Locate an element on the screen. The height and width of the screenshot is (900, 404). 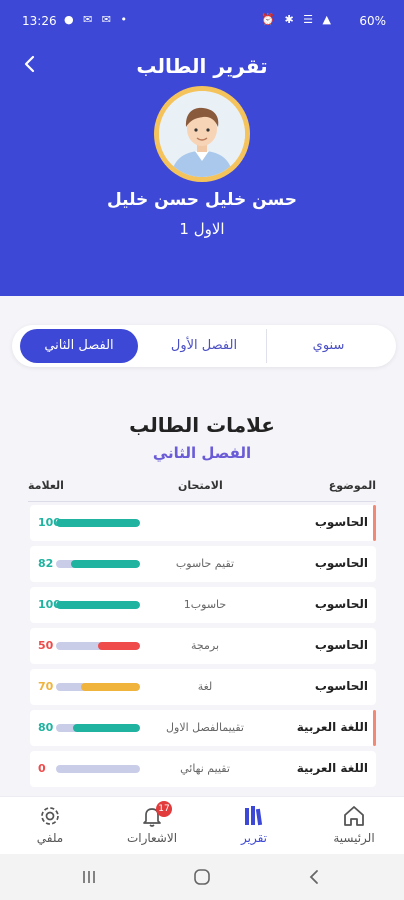
avatar is located at coordinates (202, 134).